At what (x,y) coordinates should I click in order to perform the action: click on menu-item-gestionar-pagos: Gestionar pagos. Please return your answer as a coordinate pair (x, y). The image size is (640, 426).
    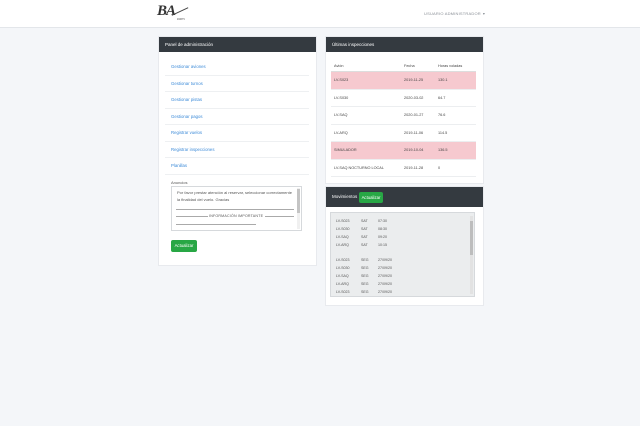
    Looking at the image, I should click on (237, 117).